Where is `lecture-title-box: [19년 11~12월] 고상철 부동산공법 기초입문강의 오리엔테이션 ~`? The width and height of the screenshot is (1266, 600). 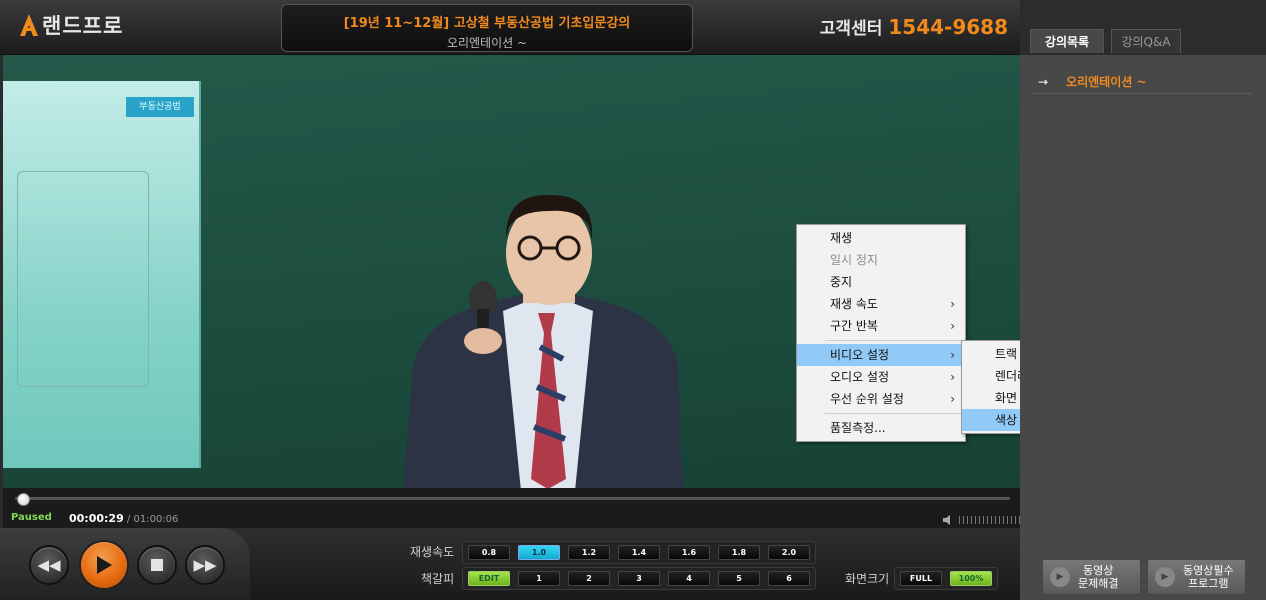 lecture-title-box: [19년 11~12월] 고상철 부동산공법 기초입문강의 오리엔테이션 ~ is located at coordinates (487, 28).